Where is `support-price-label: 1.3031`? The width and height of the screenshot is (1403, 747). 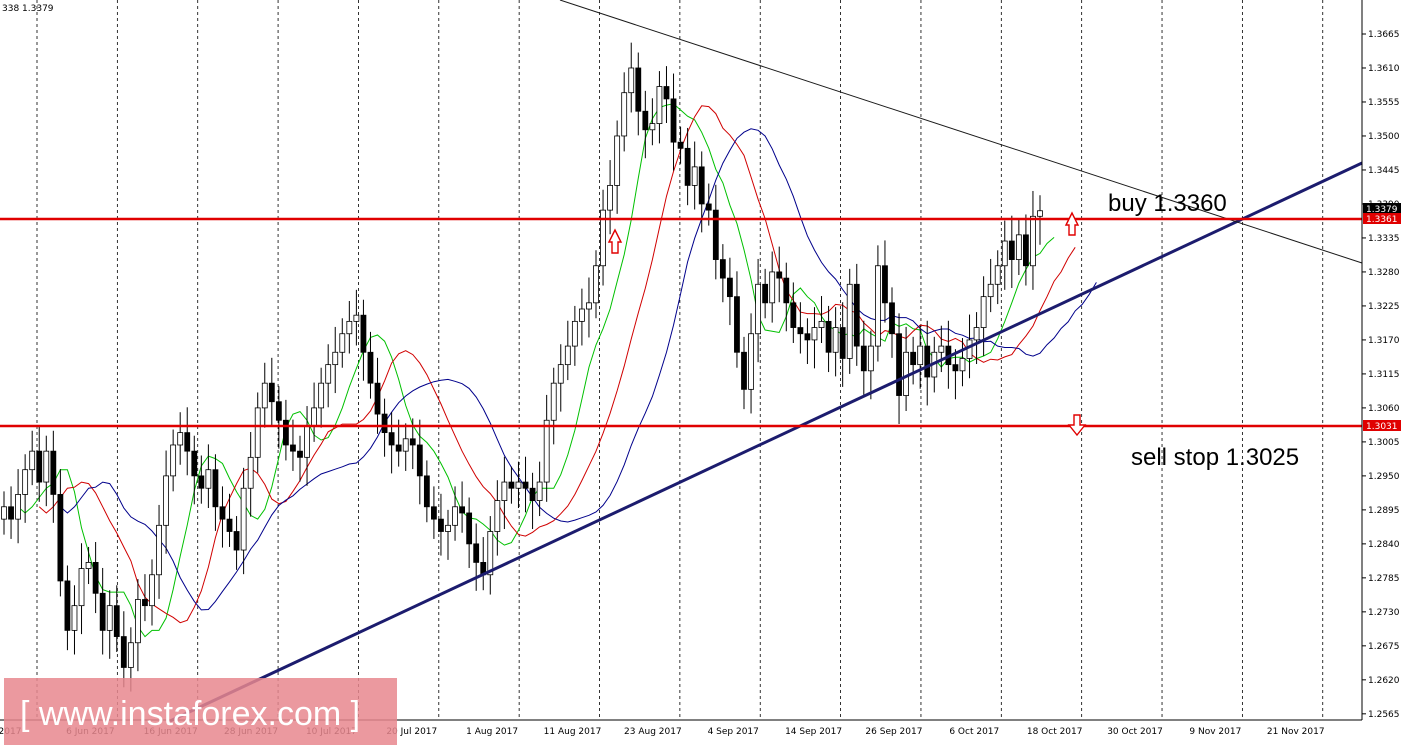 support-price-label: 1.3031 is located at coordinates (1382, 427).